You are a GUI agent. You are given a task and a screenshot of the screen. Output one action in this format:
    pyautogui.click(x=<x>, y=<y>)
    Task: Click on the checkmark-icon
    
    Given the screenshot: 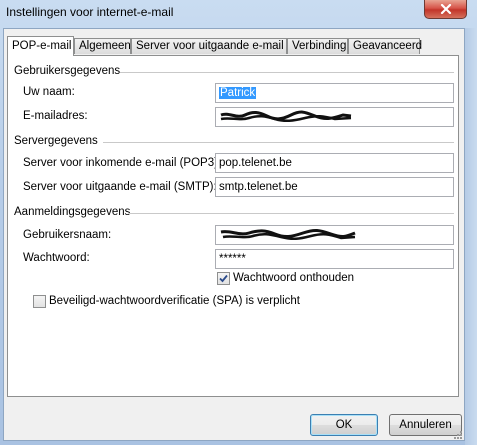 What is the action you would take?
    pyautogui.click(x=223, y=278)
    